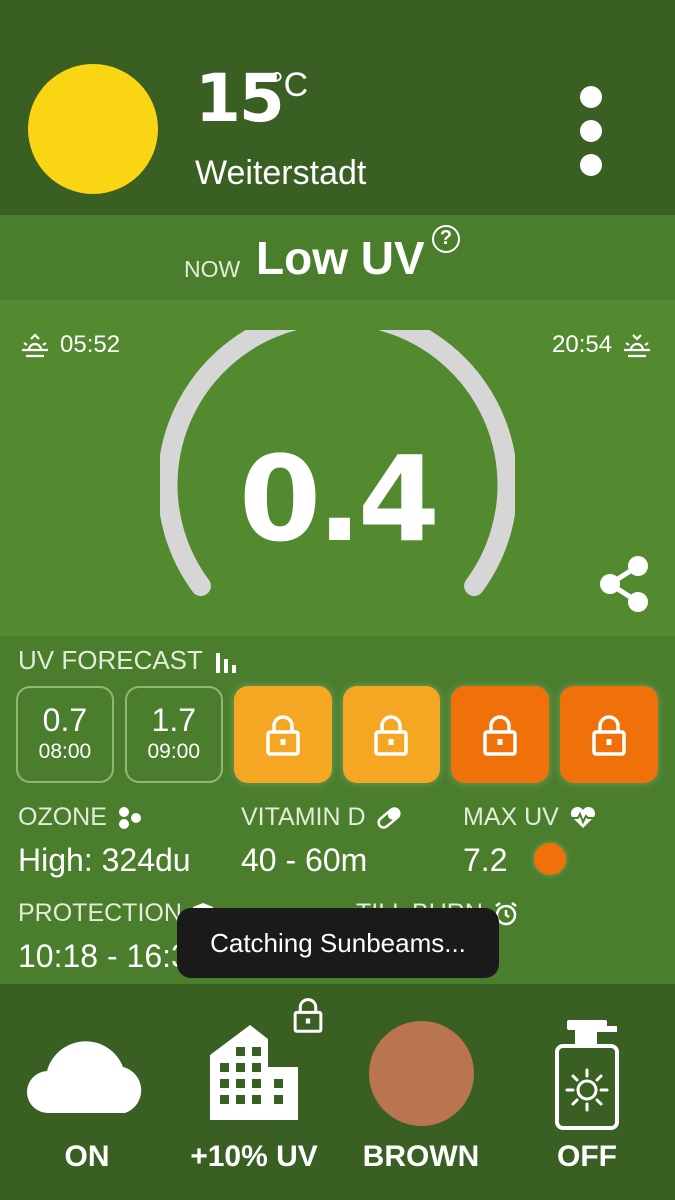 The image size is (675, 1200). I want to click on forecast-time: 09:00, so click(174, 752).